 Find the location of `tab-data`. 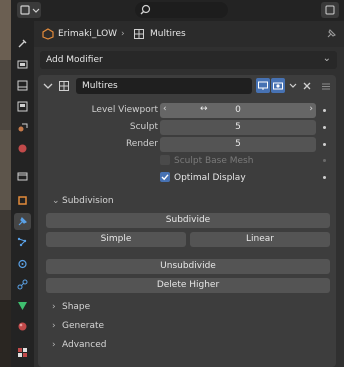

tab-data is located at coordinates (22, 305).